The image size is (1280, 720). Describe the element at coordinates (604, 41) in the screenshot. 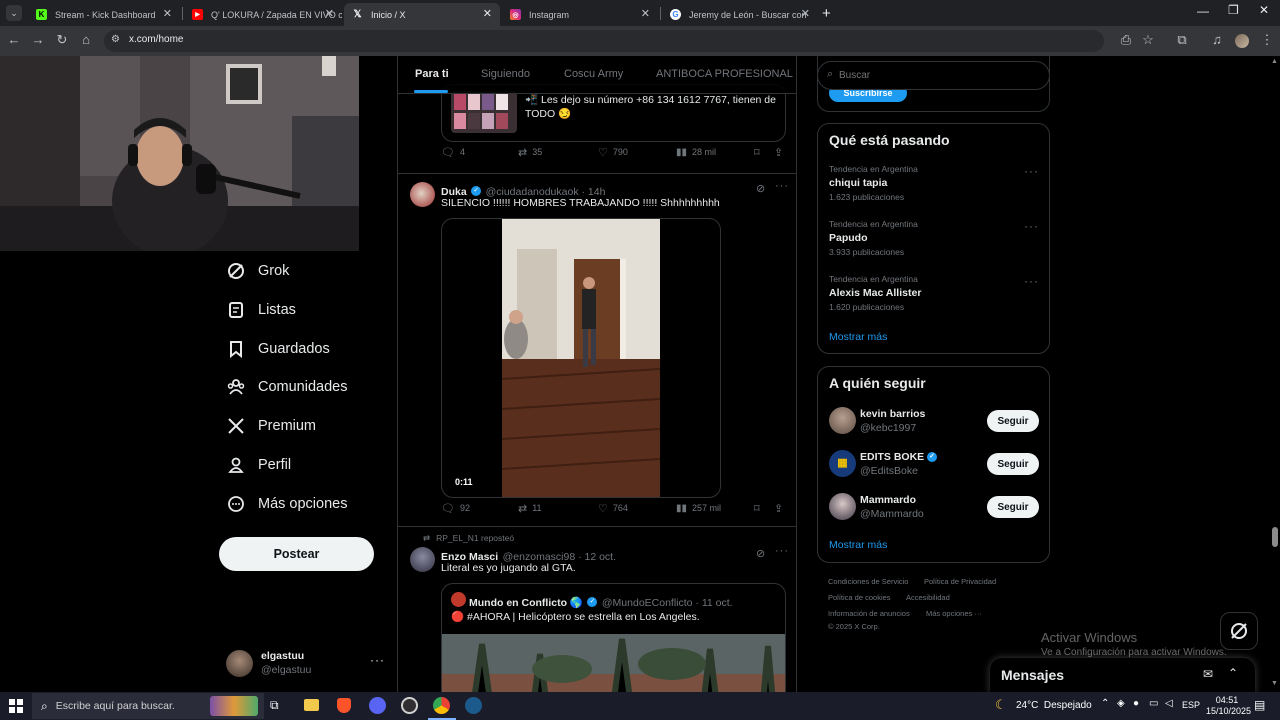

I see `address-bar: ⚙ x.com/home` at that location.